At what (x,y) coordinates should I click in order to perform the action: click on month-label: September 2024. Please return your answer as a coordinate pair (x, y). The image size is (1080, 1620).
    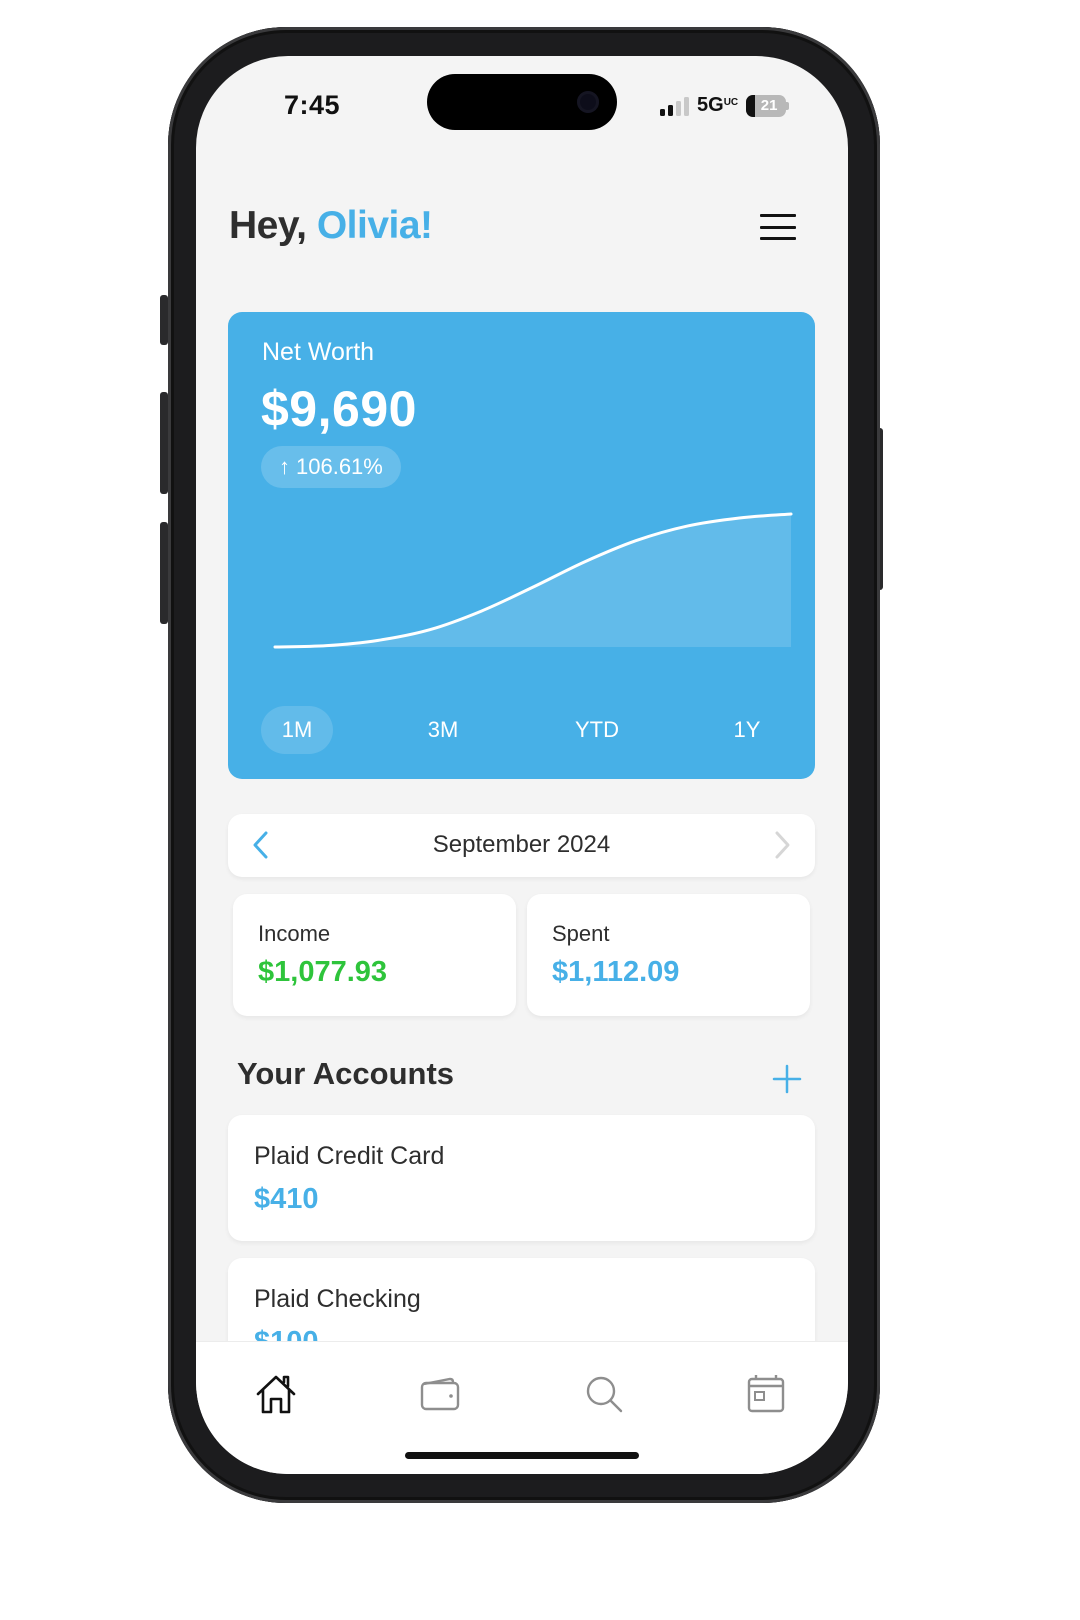
    Looking at the image, I should click on (521, 844).